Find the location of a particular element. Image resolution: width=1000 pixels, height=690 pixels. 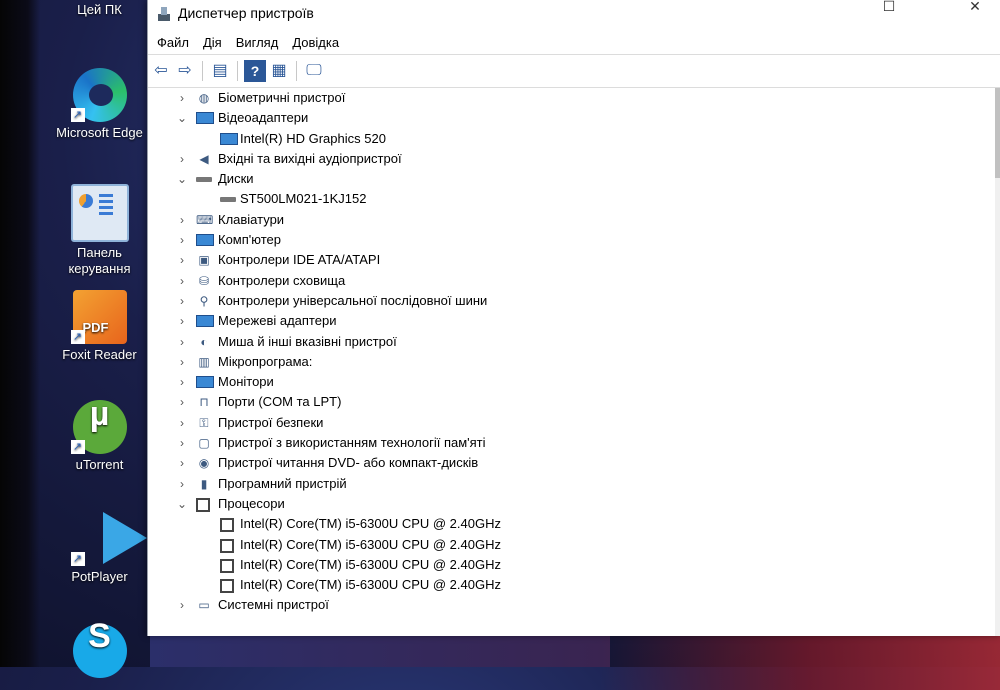

desktop-icon-label: Цей ПК is located at coordinates (99, 9).